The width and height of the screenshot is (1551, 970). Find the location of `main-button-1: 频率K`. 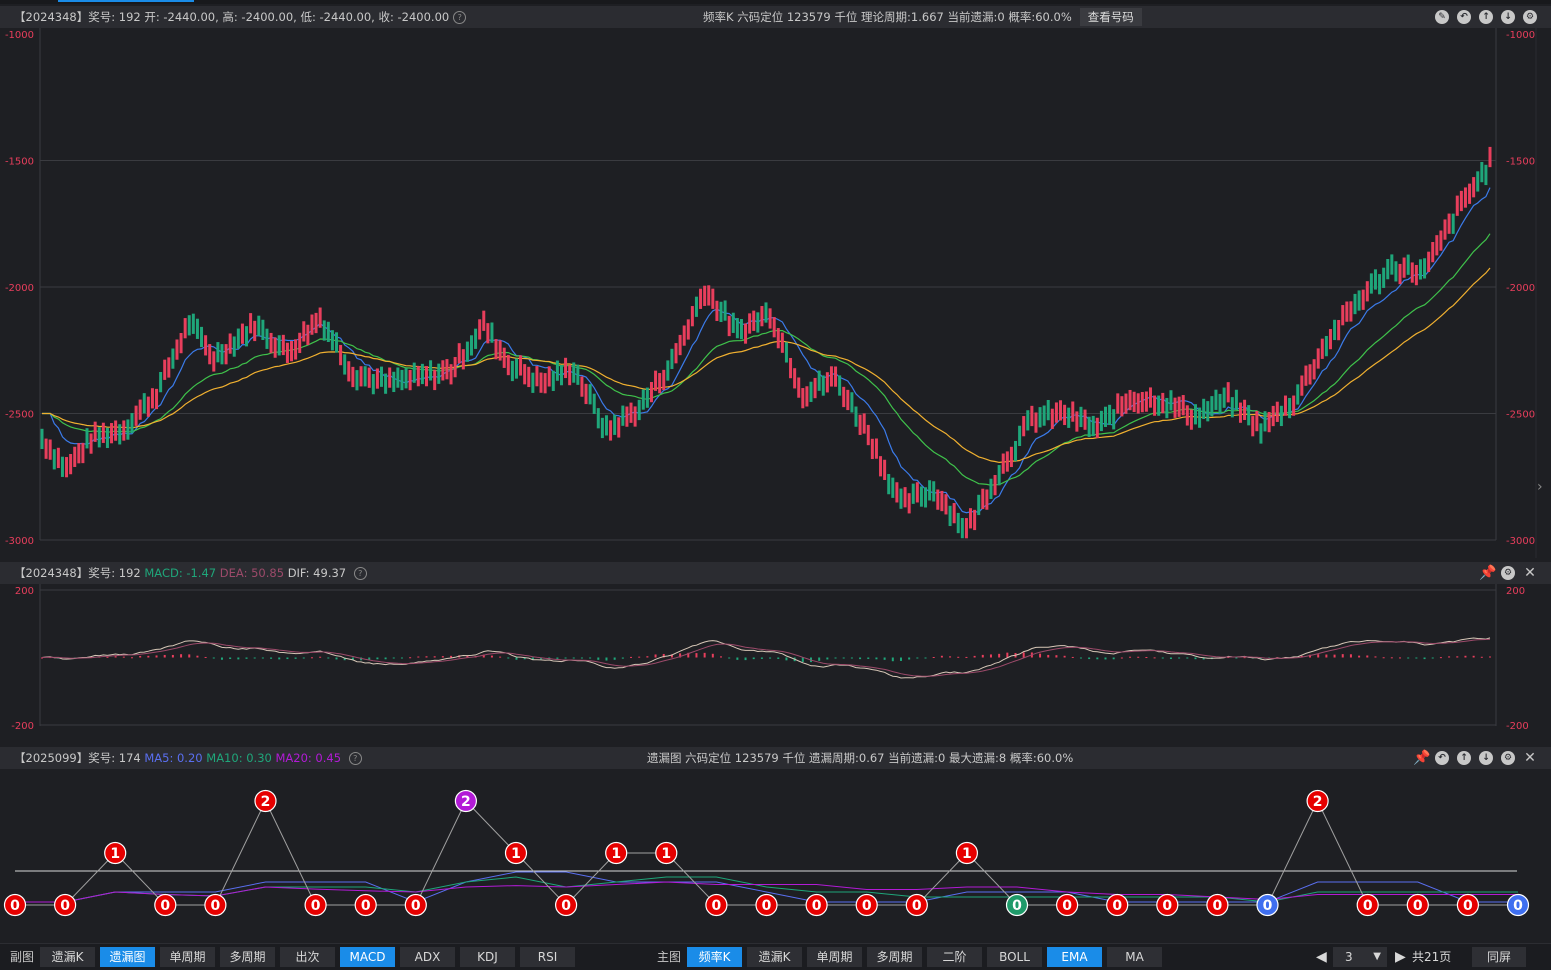

main-button-1: 频率K is located at coordinates (714, 957).